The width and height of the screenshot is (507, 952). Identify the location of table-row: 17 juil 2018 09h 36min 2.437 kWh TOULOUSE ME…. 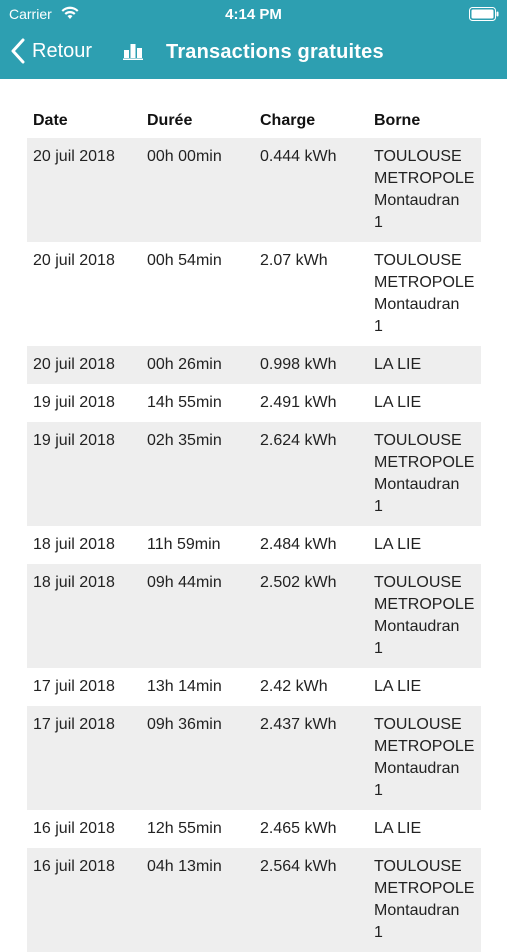
(254, 758).